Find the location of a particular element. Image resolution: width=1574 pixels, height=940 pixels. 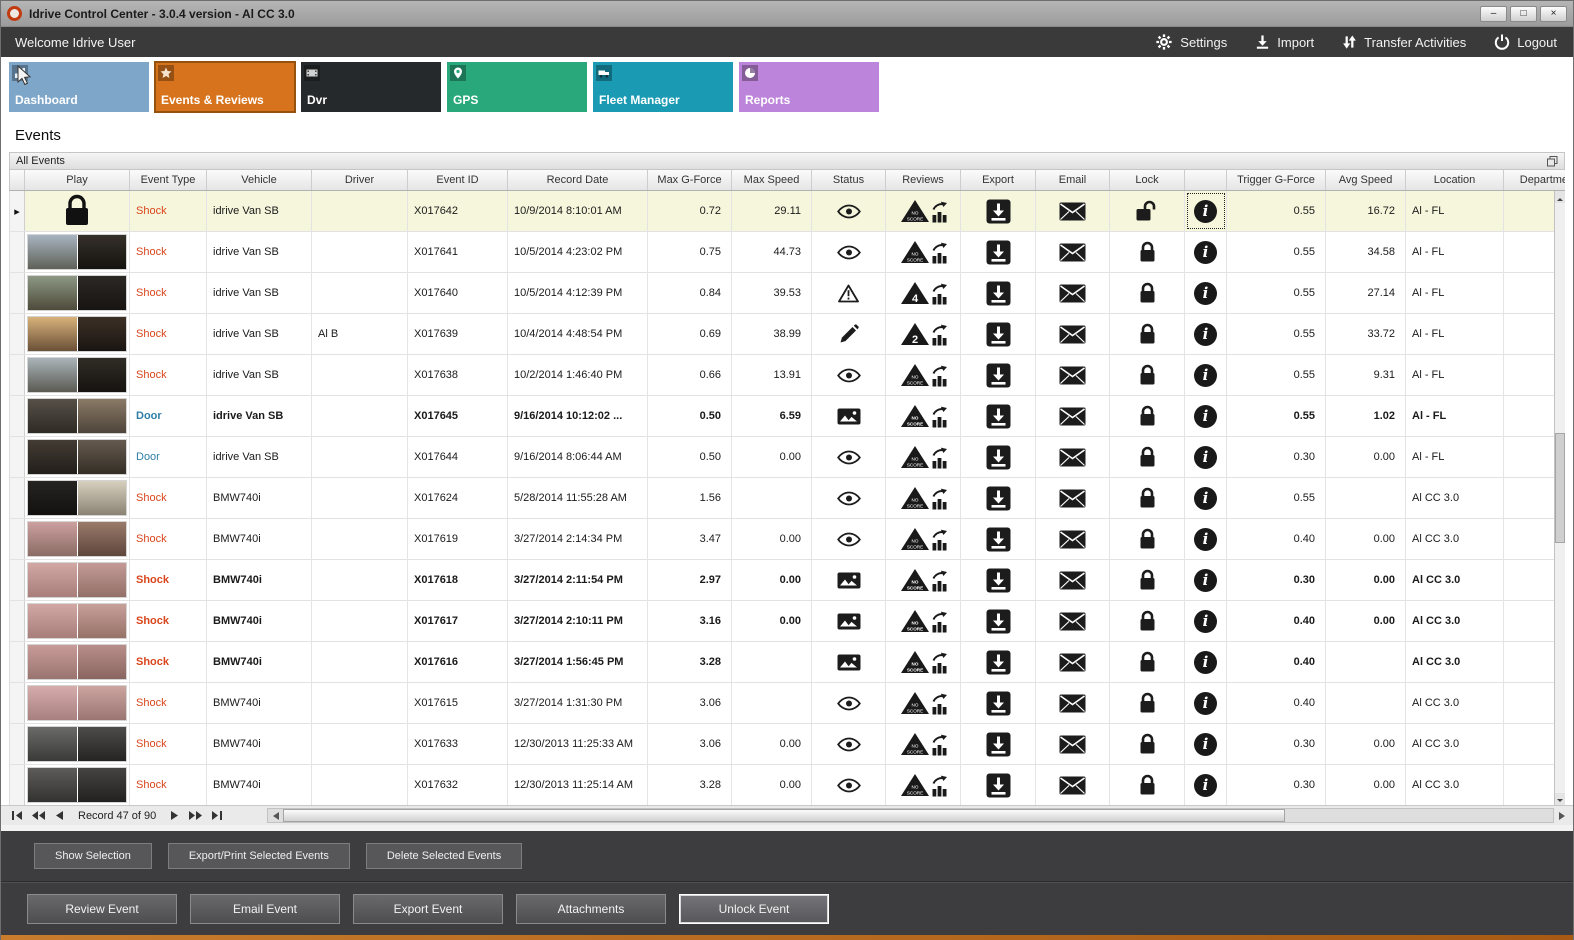

column-header-driver: Driver is located at coordinates (360, 180).